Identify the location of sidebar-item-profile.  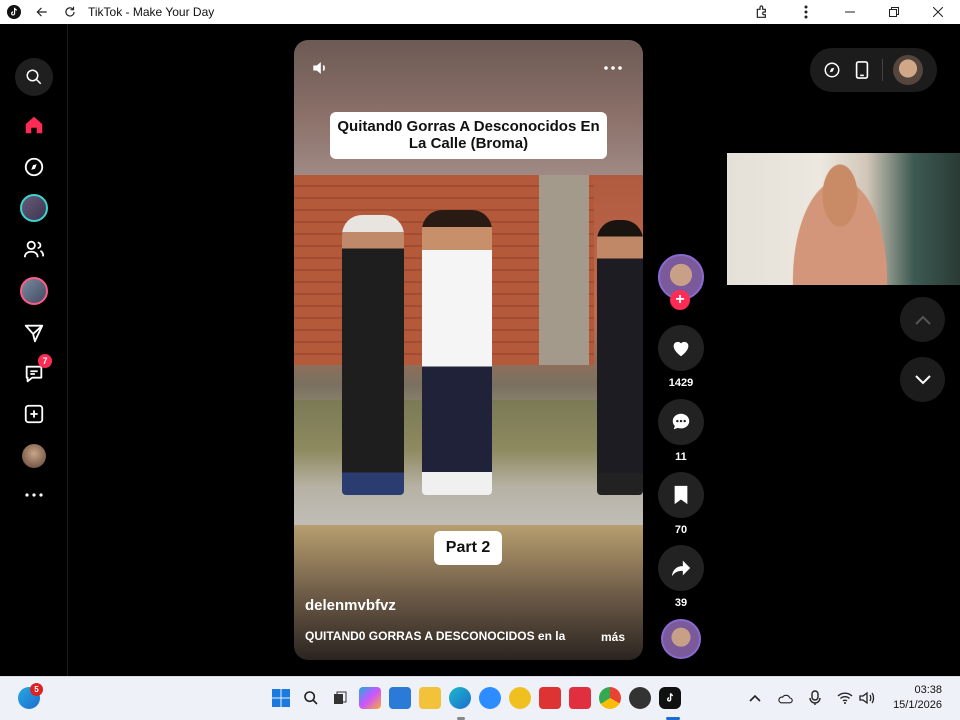
(34, 456).